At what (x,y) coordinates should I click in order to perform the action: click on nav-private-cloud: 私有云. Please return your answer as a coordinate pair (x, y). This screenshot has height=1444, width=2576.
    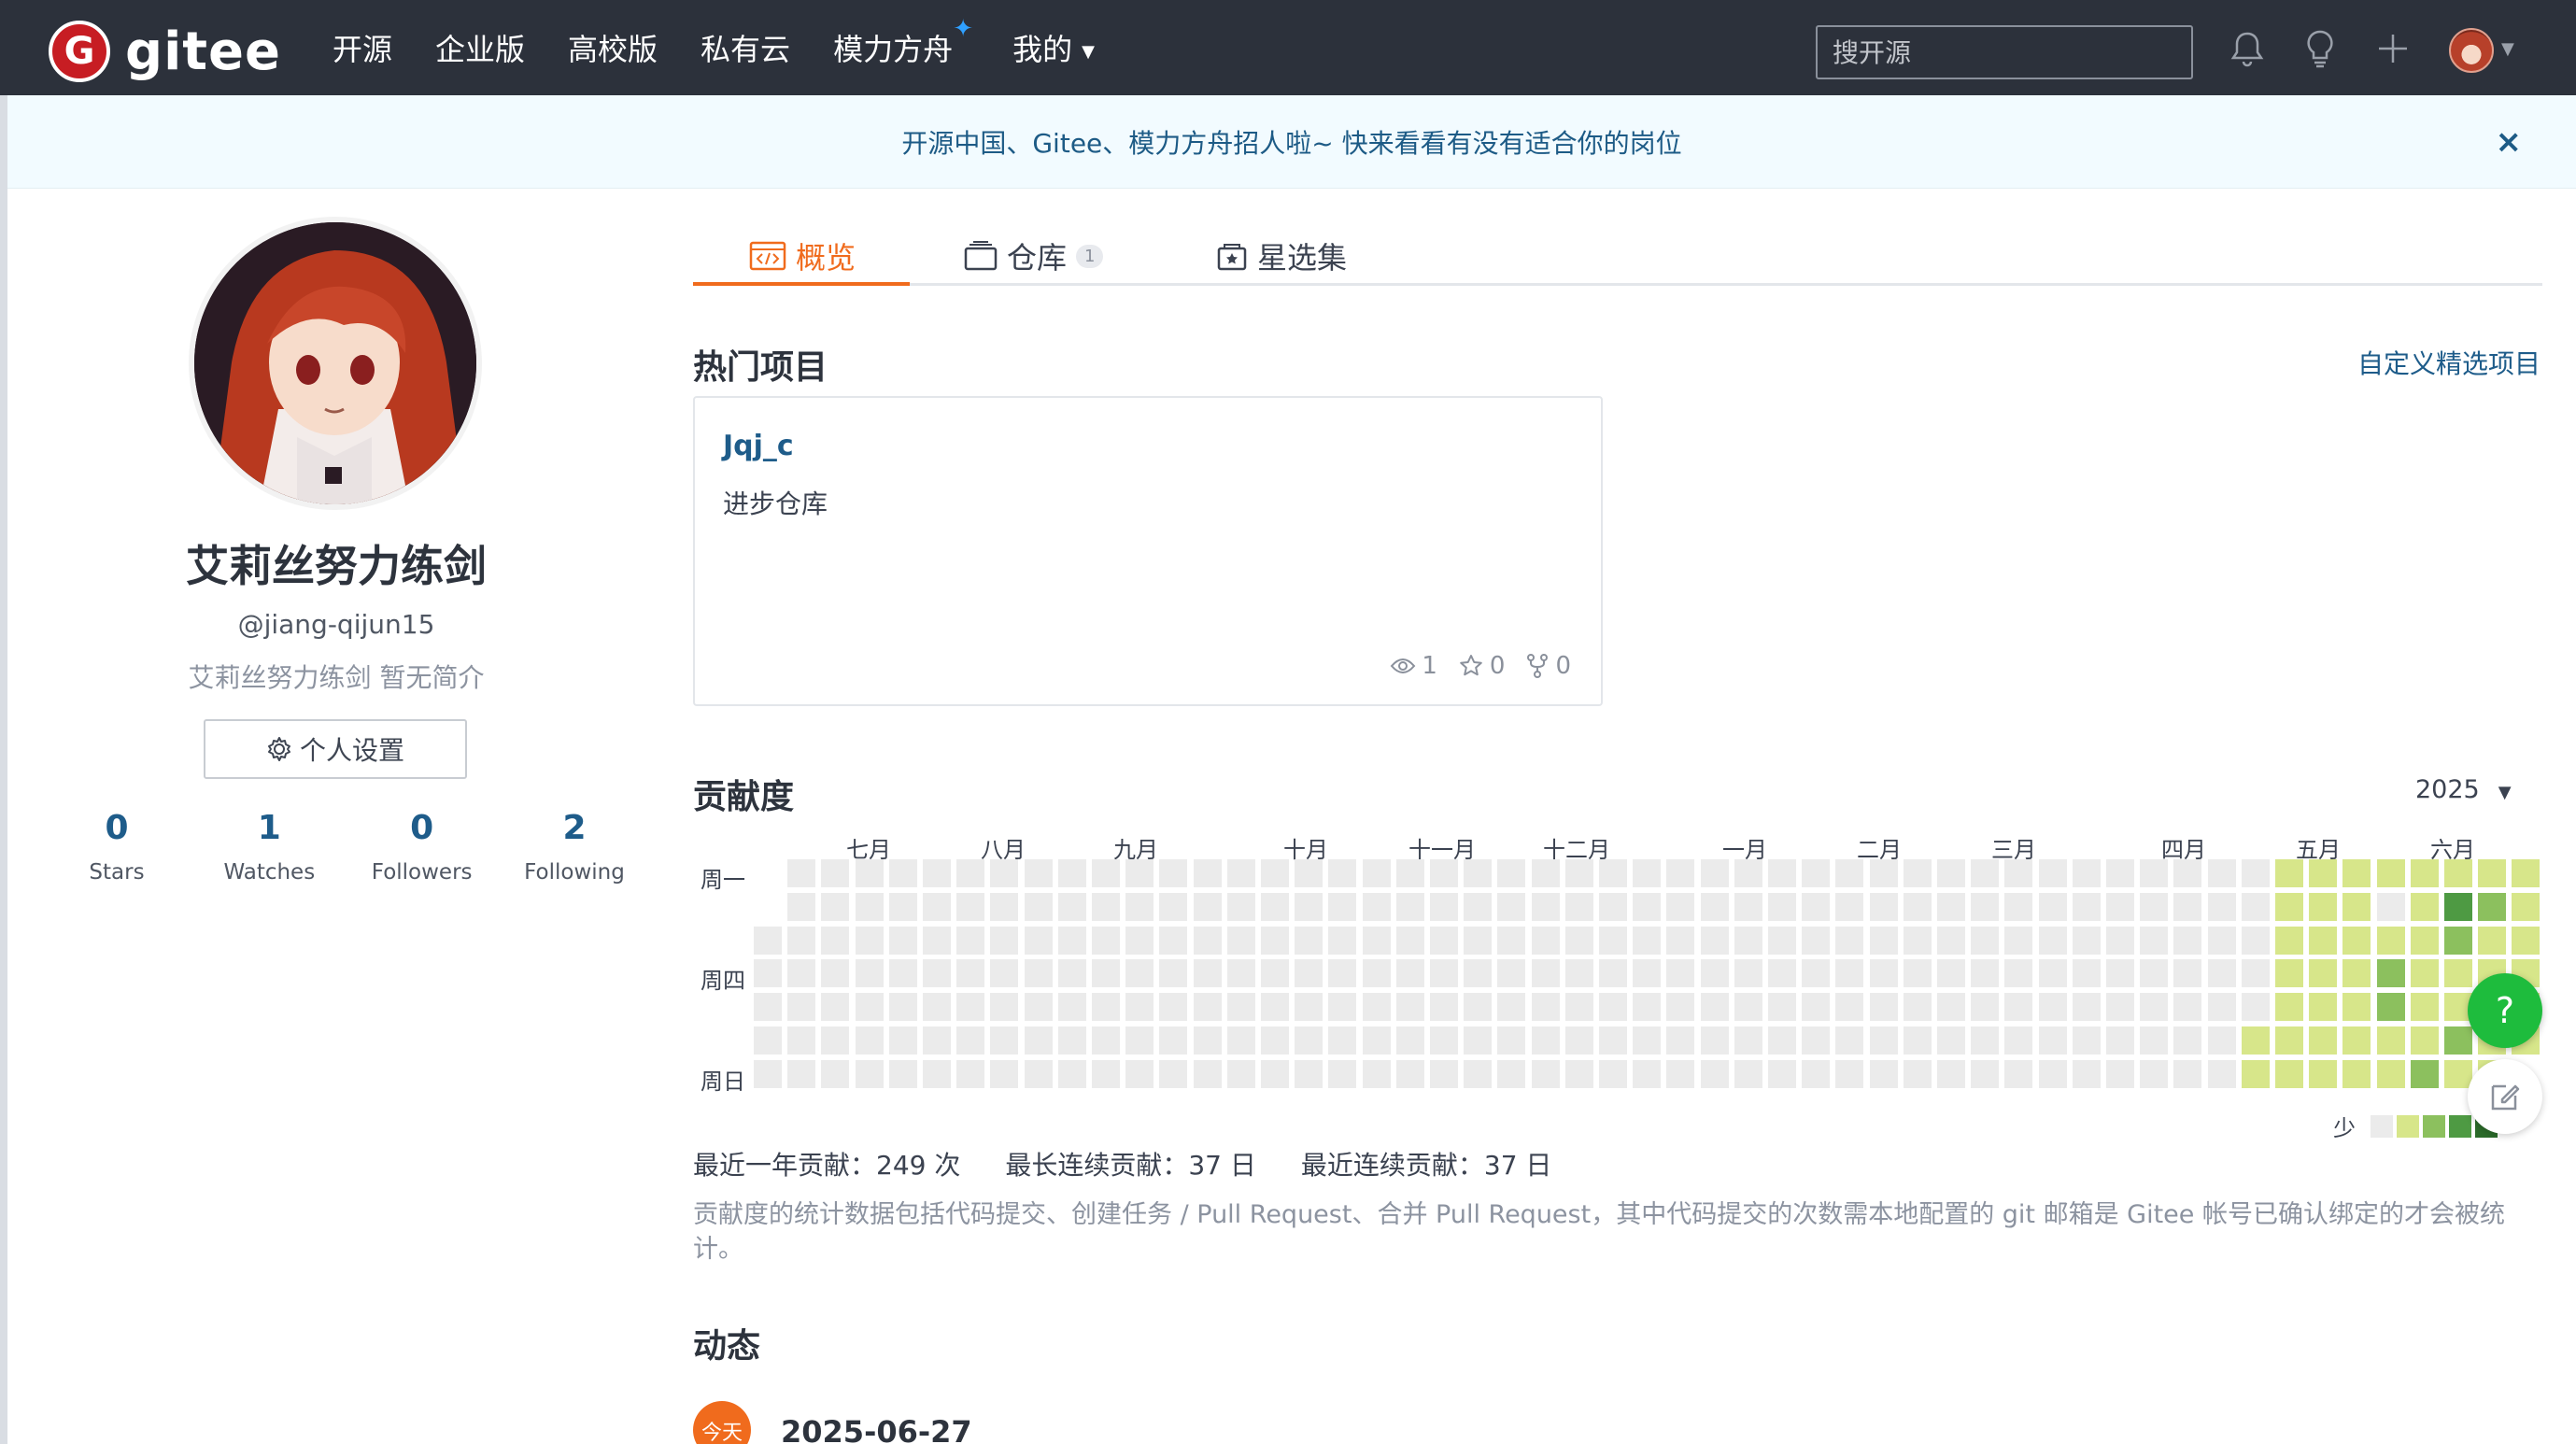
    Looking at the image, I should click on (745, 47).